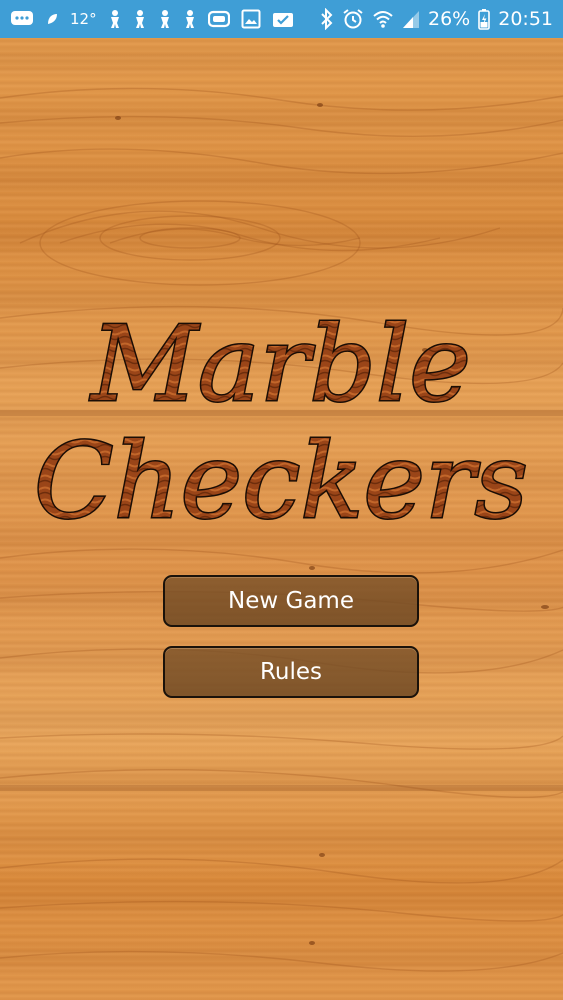  I want to click on clock-time: 20:51, so click(525, 19).